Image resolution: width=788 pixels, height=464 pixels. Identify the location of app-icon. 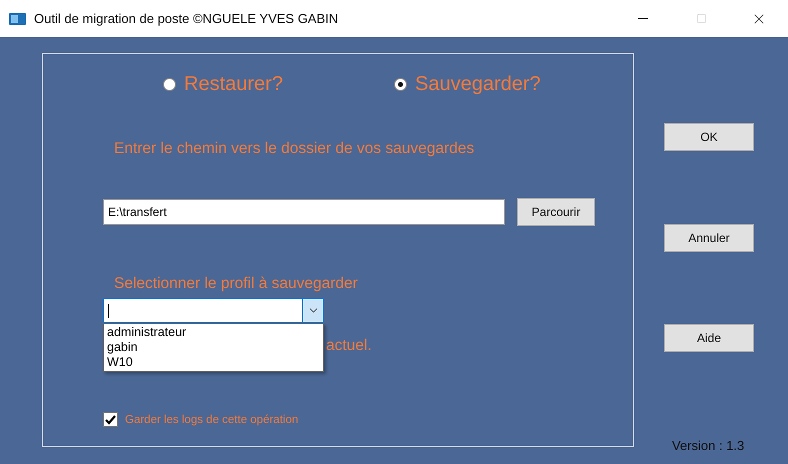
(17, 19).